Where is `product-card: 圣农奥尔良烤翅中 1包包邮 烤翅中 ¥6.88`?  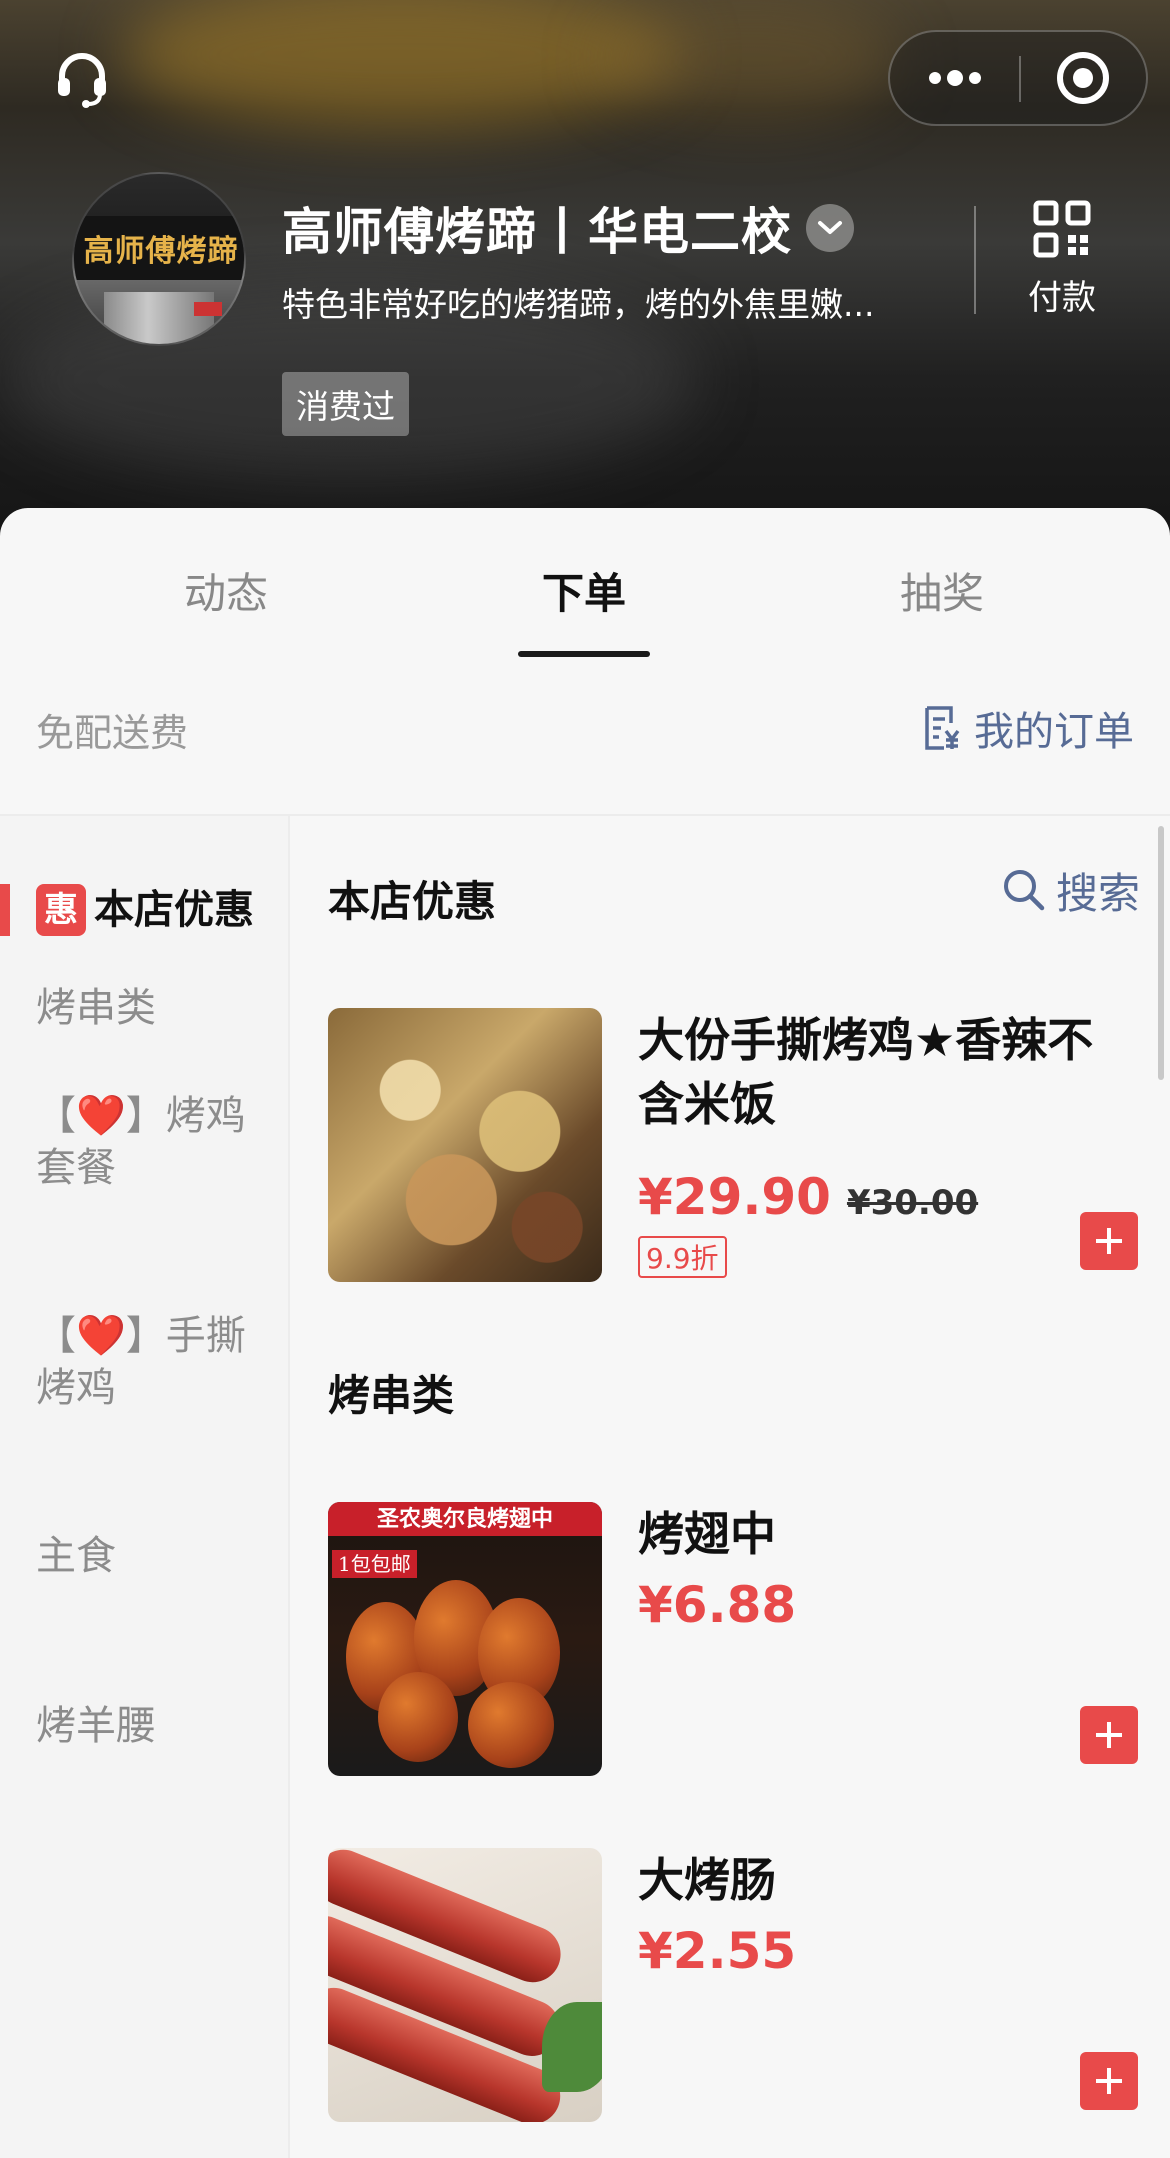 product-card: 圣农奥尔良烤翅中 1包包邮 烤翅中 ¥6.88 is located at coordinates (733, 1639).